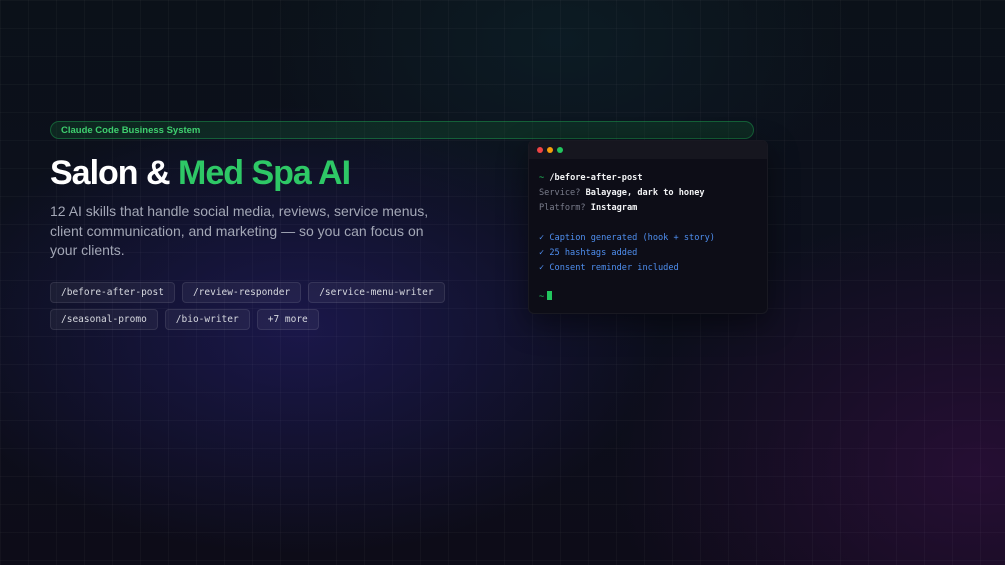 The image size is (1005, 565). I want to click on system-badge: Claude Code Business System, so click(402, 130).